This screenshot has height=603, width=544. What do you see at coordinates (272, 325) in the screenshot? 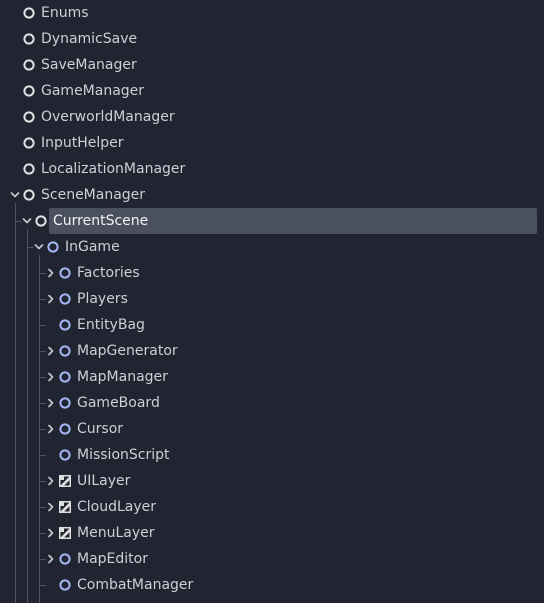
I see `tree-item-entity-bag: EntityBag` at bounding box center [272, 325].